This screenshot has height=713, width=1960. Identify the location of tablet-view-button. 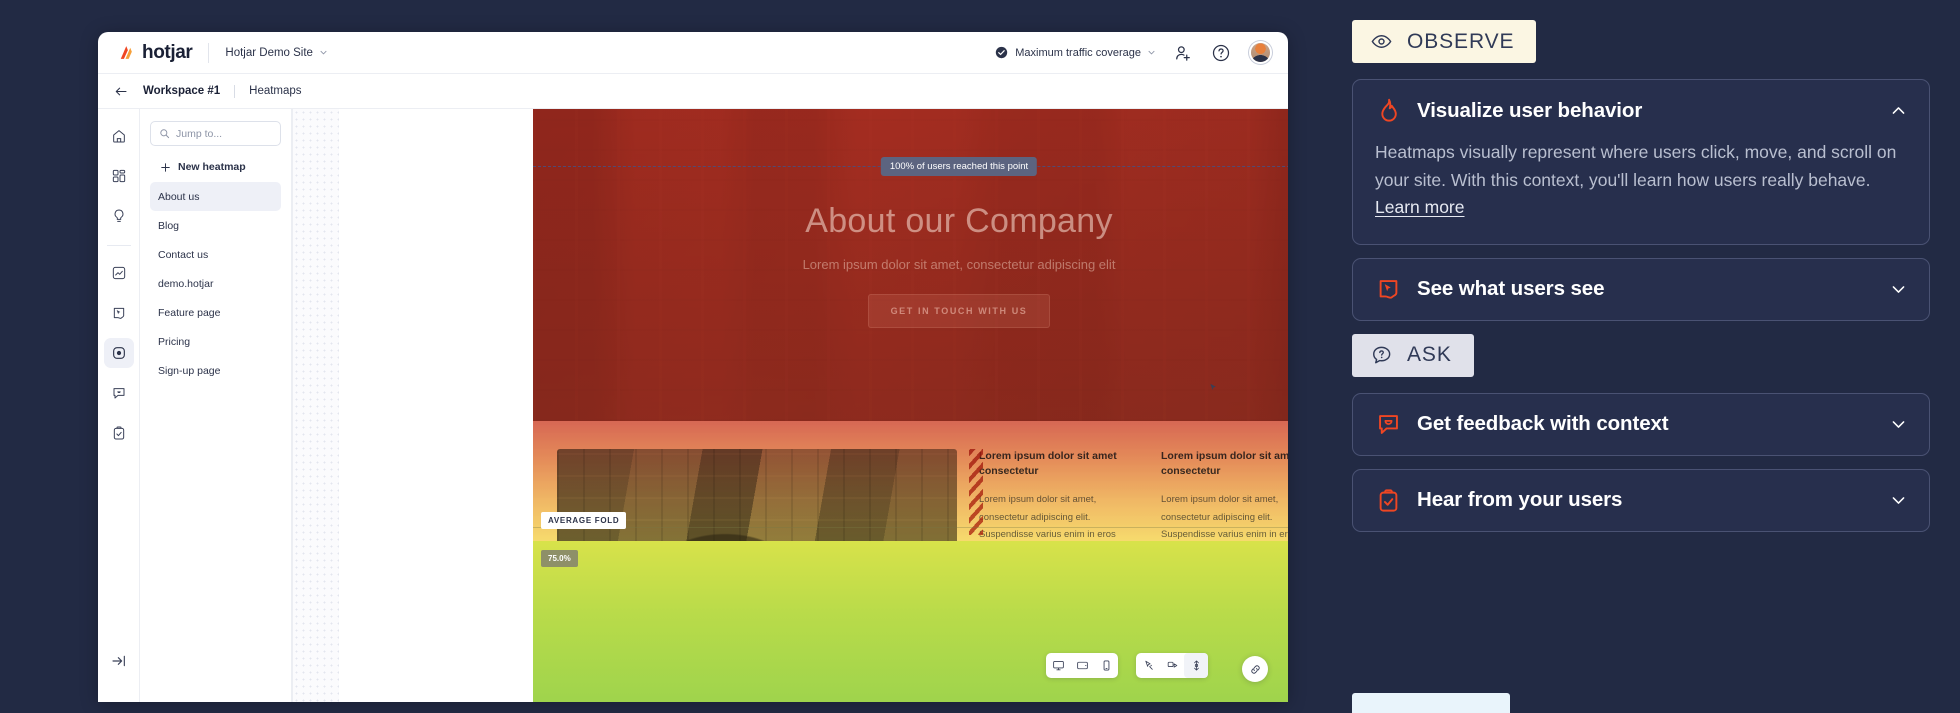
(1082, 665).